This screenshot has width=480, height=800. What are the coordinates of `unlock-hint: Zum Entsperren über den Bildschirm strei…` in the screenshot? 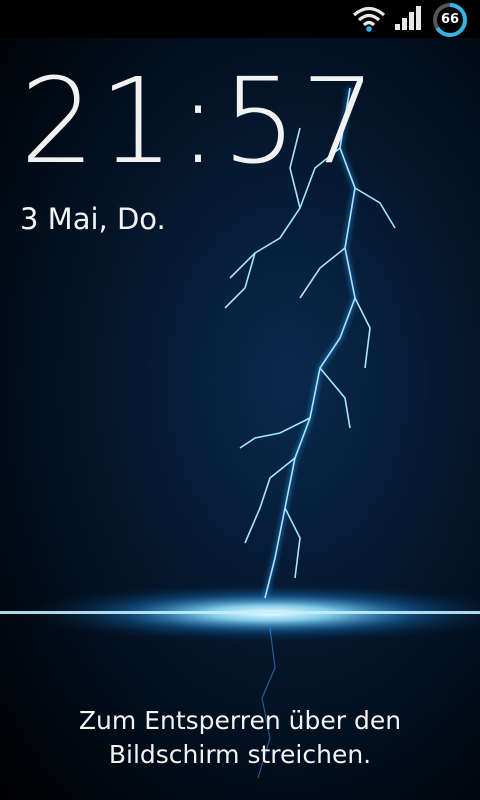 It's located at (240, 738).